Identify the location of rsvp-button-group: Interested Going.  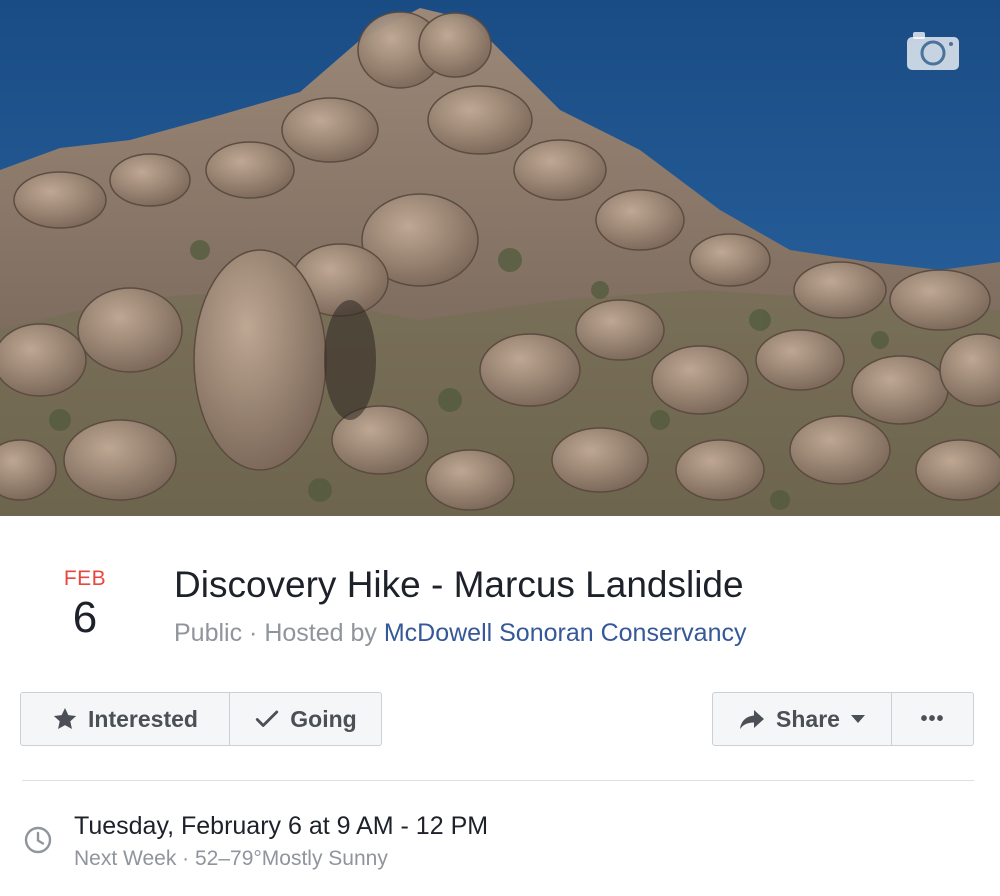
(201, 719).